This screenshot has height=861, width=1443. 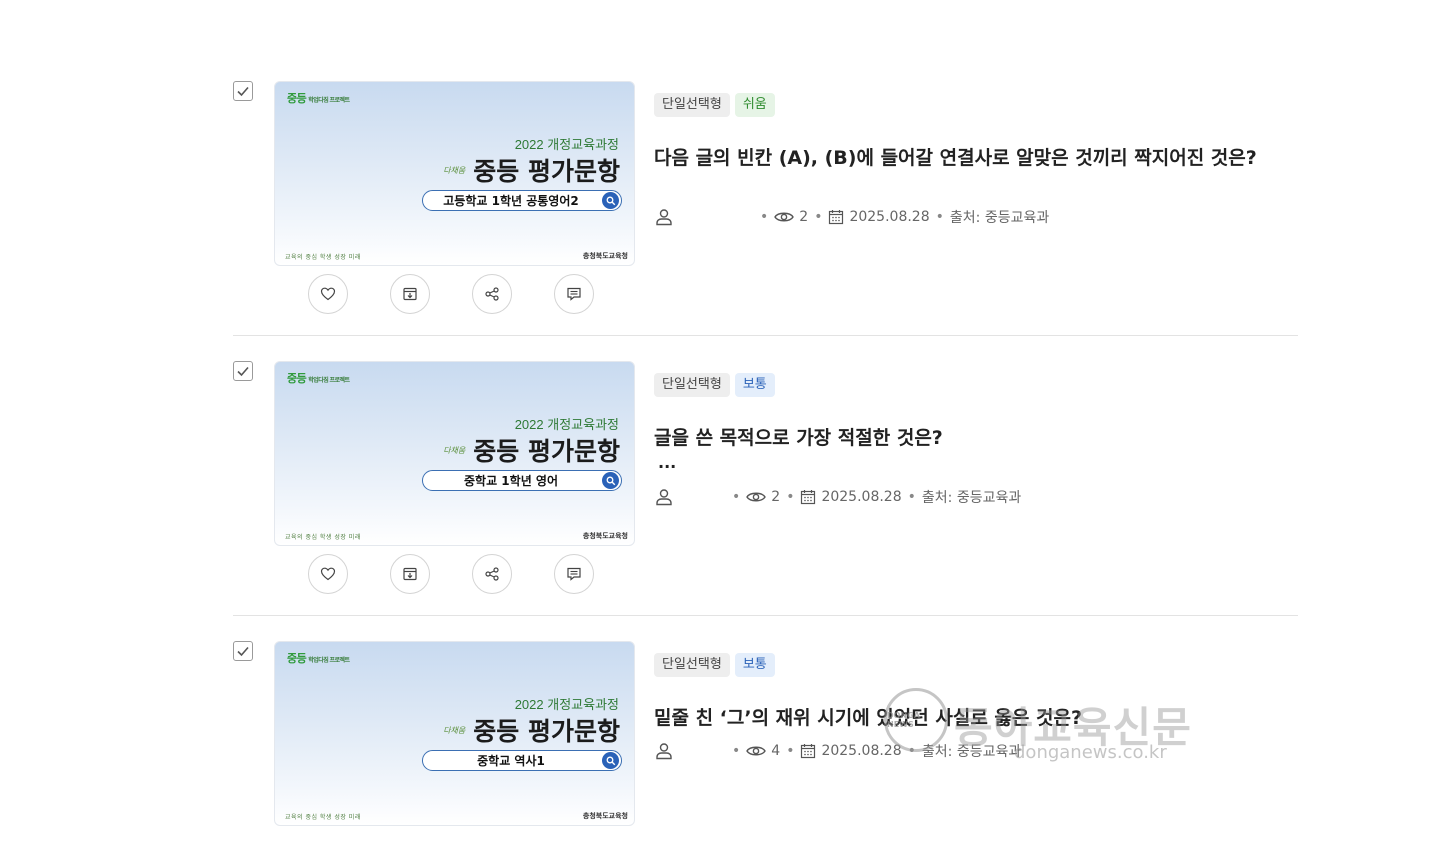 What do you see at coordinates (511, 761) in the screenshot?
I see `thumbnail-subject: 중학교 역사1` at bounding box center [511, 761].